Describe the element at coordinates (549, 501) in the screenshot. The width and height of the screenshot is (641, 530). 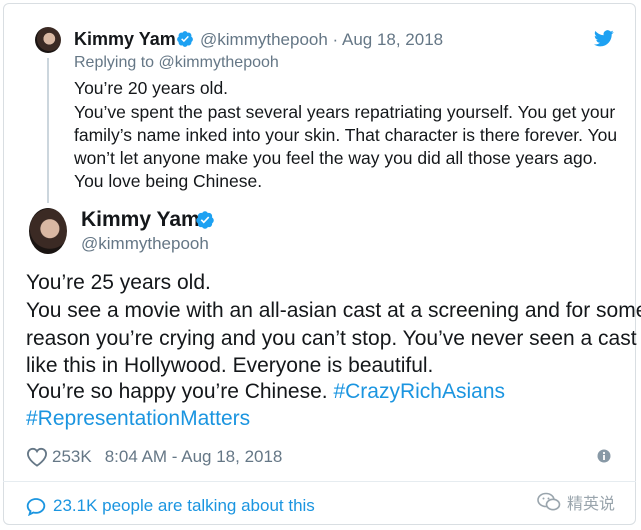
I see `wechat-icon` at that location.